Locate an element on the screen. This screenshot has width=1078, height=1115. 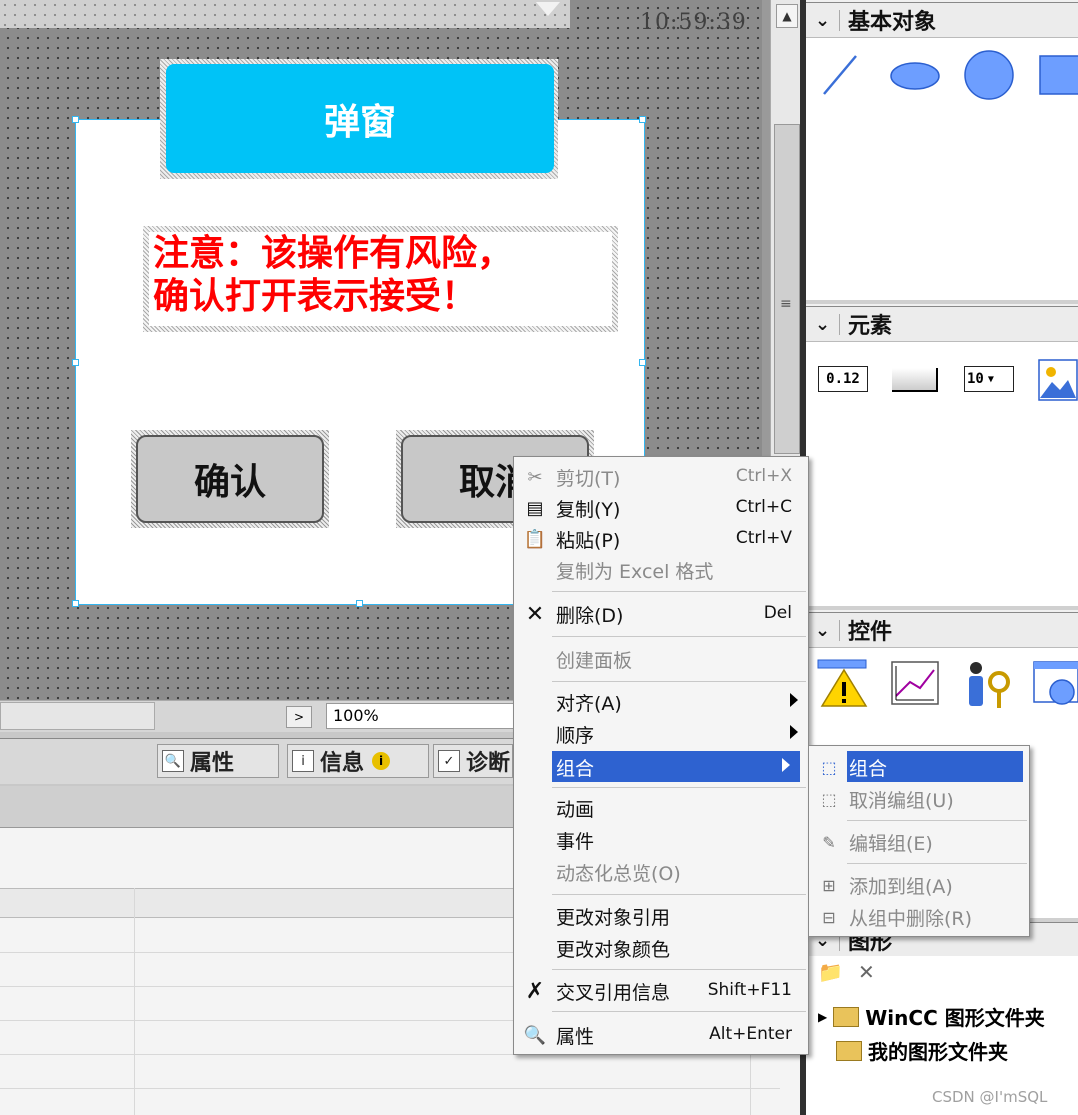
trend-view-icon is located at coordinates (915, 683).